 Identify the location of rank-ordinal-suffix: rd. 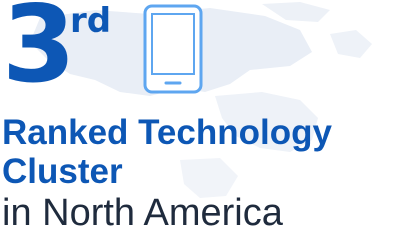
(91, 21).